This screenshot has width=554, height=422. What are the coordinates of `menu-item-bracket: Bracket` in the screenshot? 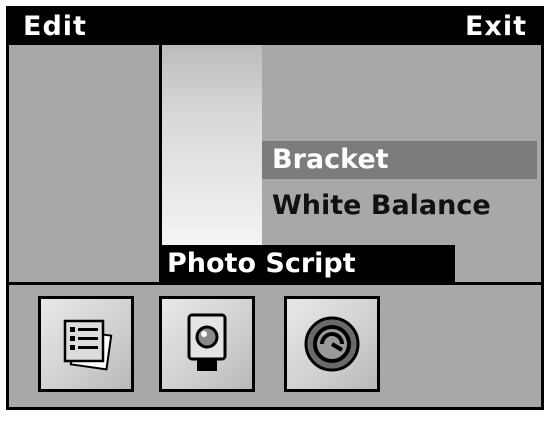 It's located at (399, 160).